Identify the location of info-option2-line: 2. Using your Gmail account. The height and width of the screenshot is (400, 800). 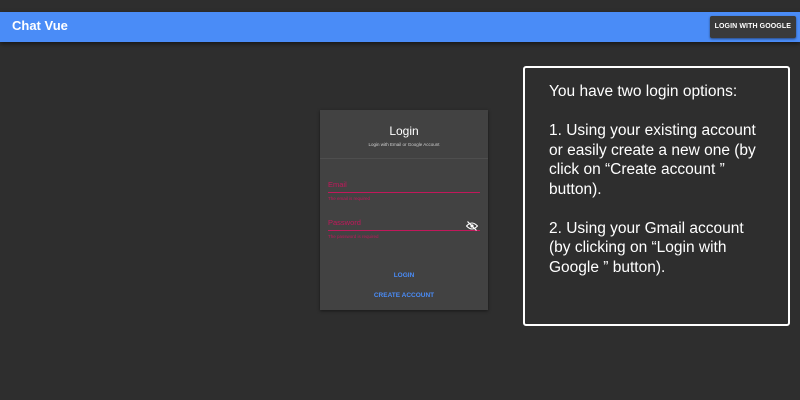
(646, 228).